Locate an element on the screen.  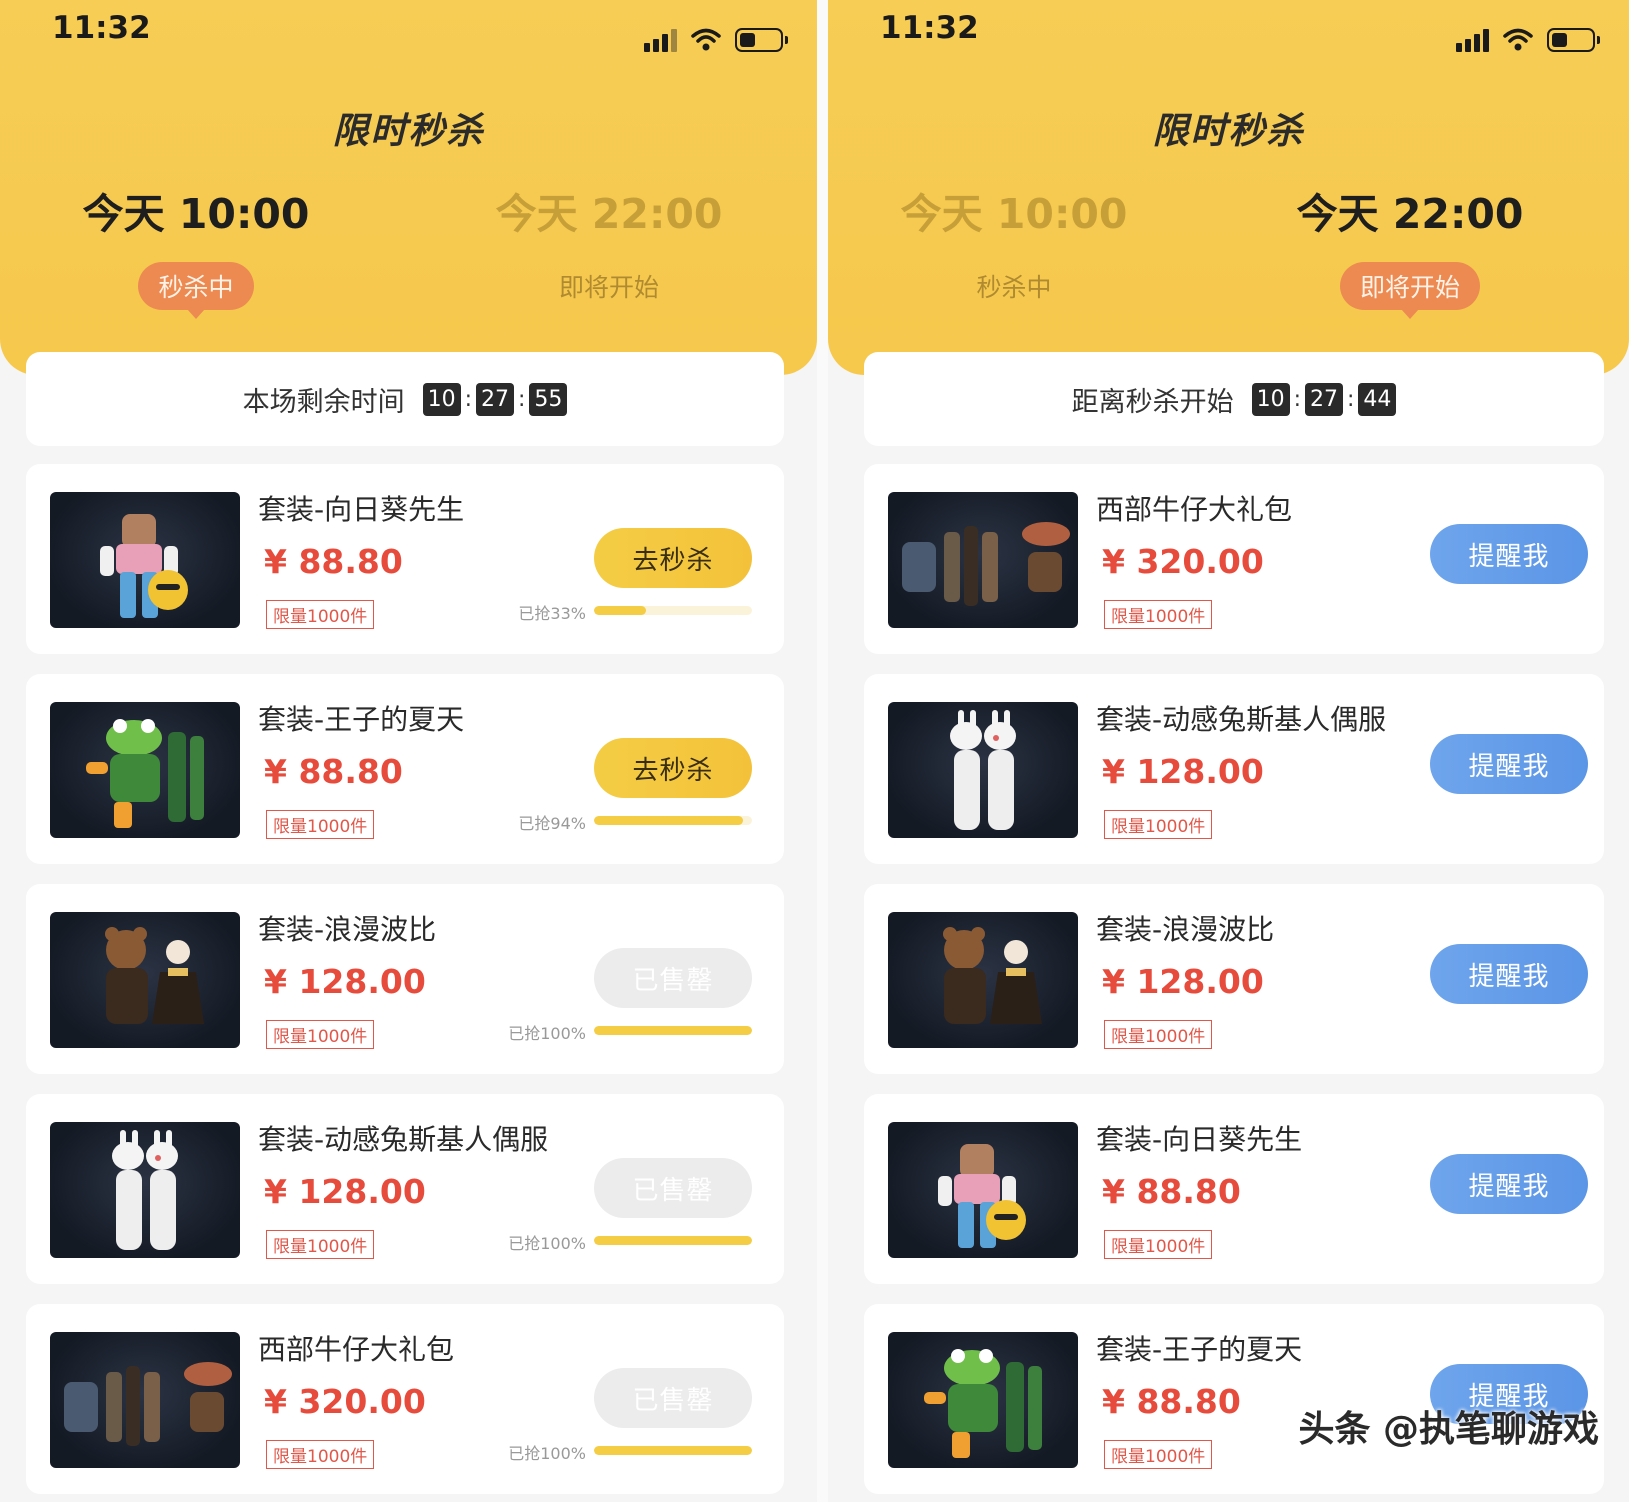
product-card: 套装-向日葵先生 ¥ 88.80 限量1000件 提醒我 is located at coordinates (1234, 1189).